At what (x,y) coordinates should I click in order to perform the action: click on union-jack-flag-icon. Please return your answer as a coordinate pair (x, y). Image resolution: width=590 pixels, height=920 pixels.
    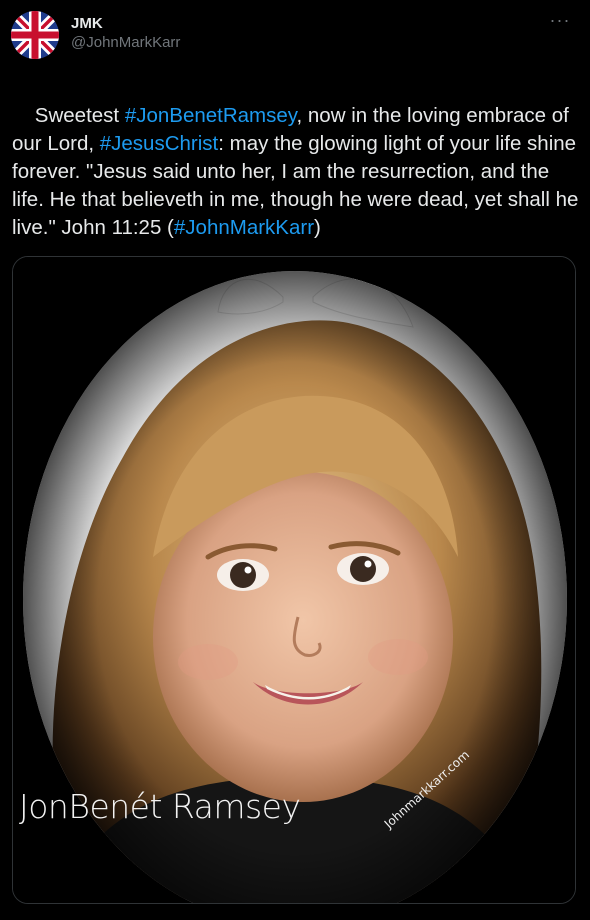
    Looking at the image, I should click on (35, 35).